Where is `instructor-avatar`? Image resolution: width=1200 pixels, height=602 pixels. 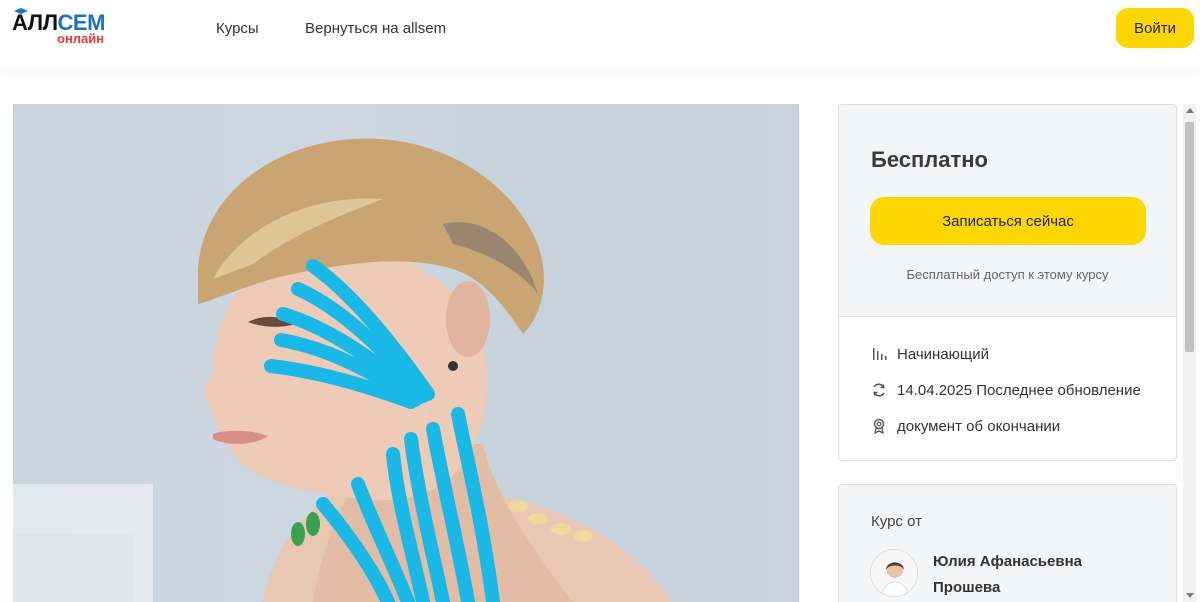
instructor-avatar is located at coordinates (894, 573).